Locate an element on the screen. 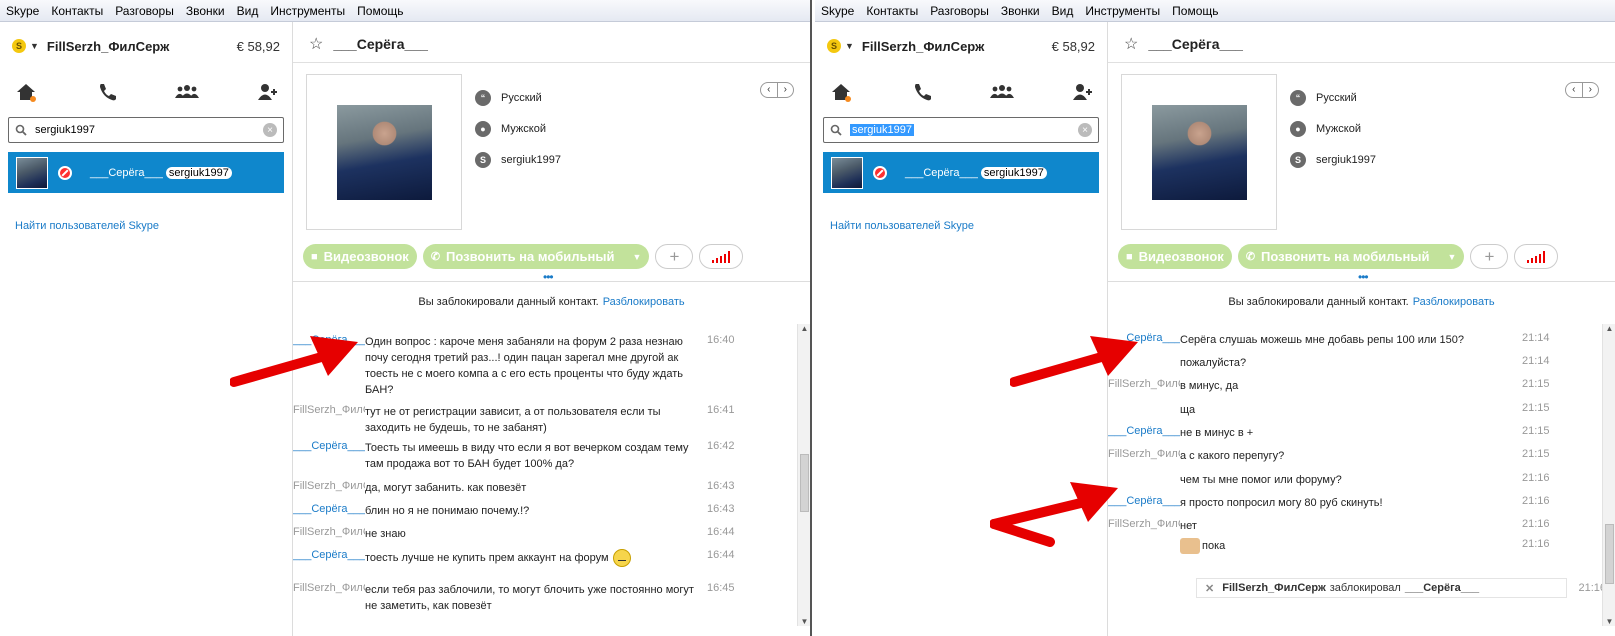 Image resolution: width=1615 pixels, height=636 pixels. message-body: не в минус в + is located at coordinates (1217, 433).